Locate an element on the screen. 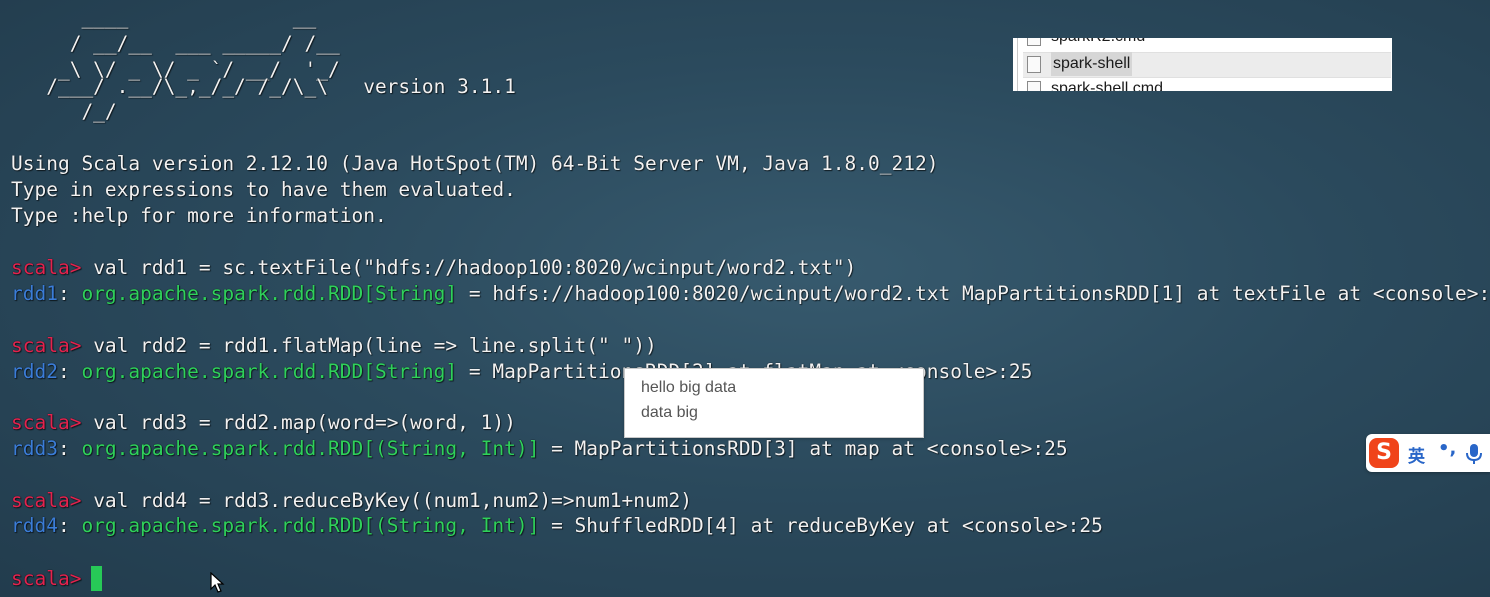 The height and width of the screenshot is (597, 1490). info-line-help: Type :help for more information. is located at coordinates (199, 215).